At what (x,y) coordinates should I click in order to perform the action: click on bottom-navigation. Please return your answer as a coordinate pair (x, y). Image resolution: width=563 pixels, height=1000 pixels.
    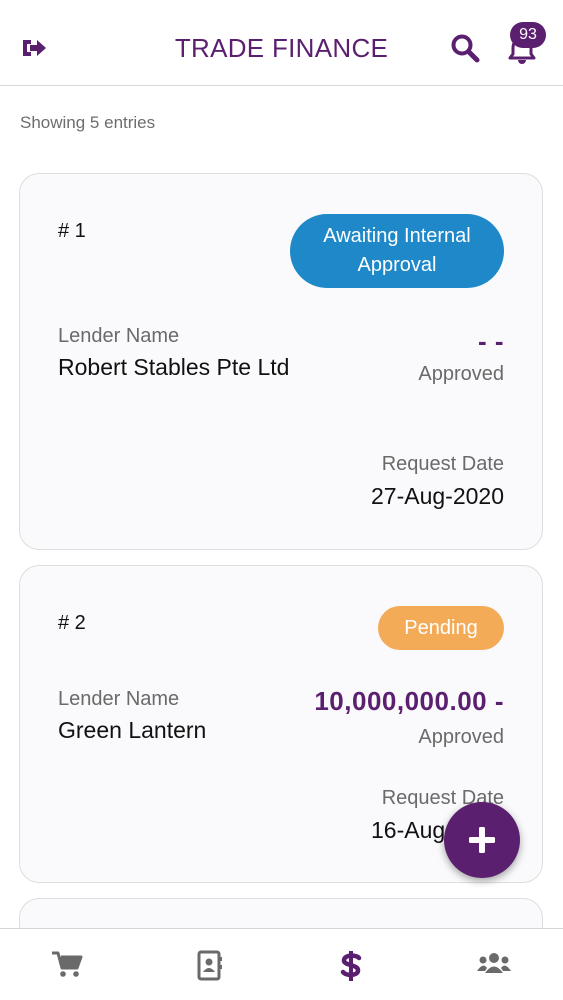
    Looking at the image, I should click on (281, 964).